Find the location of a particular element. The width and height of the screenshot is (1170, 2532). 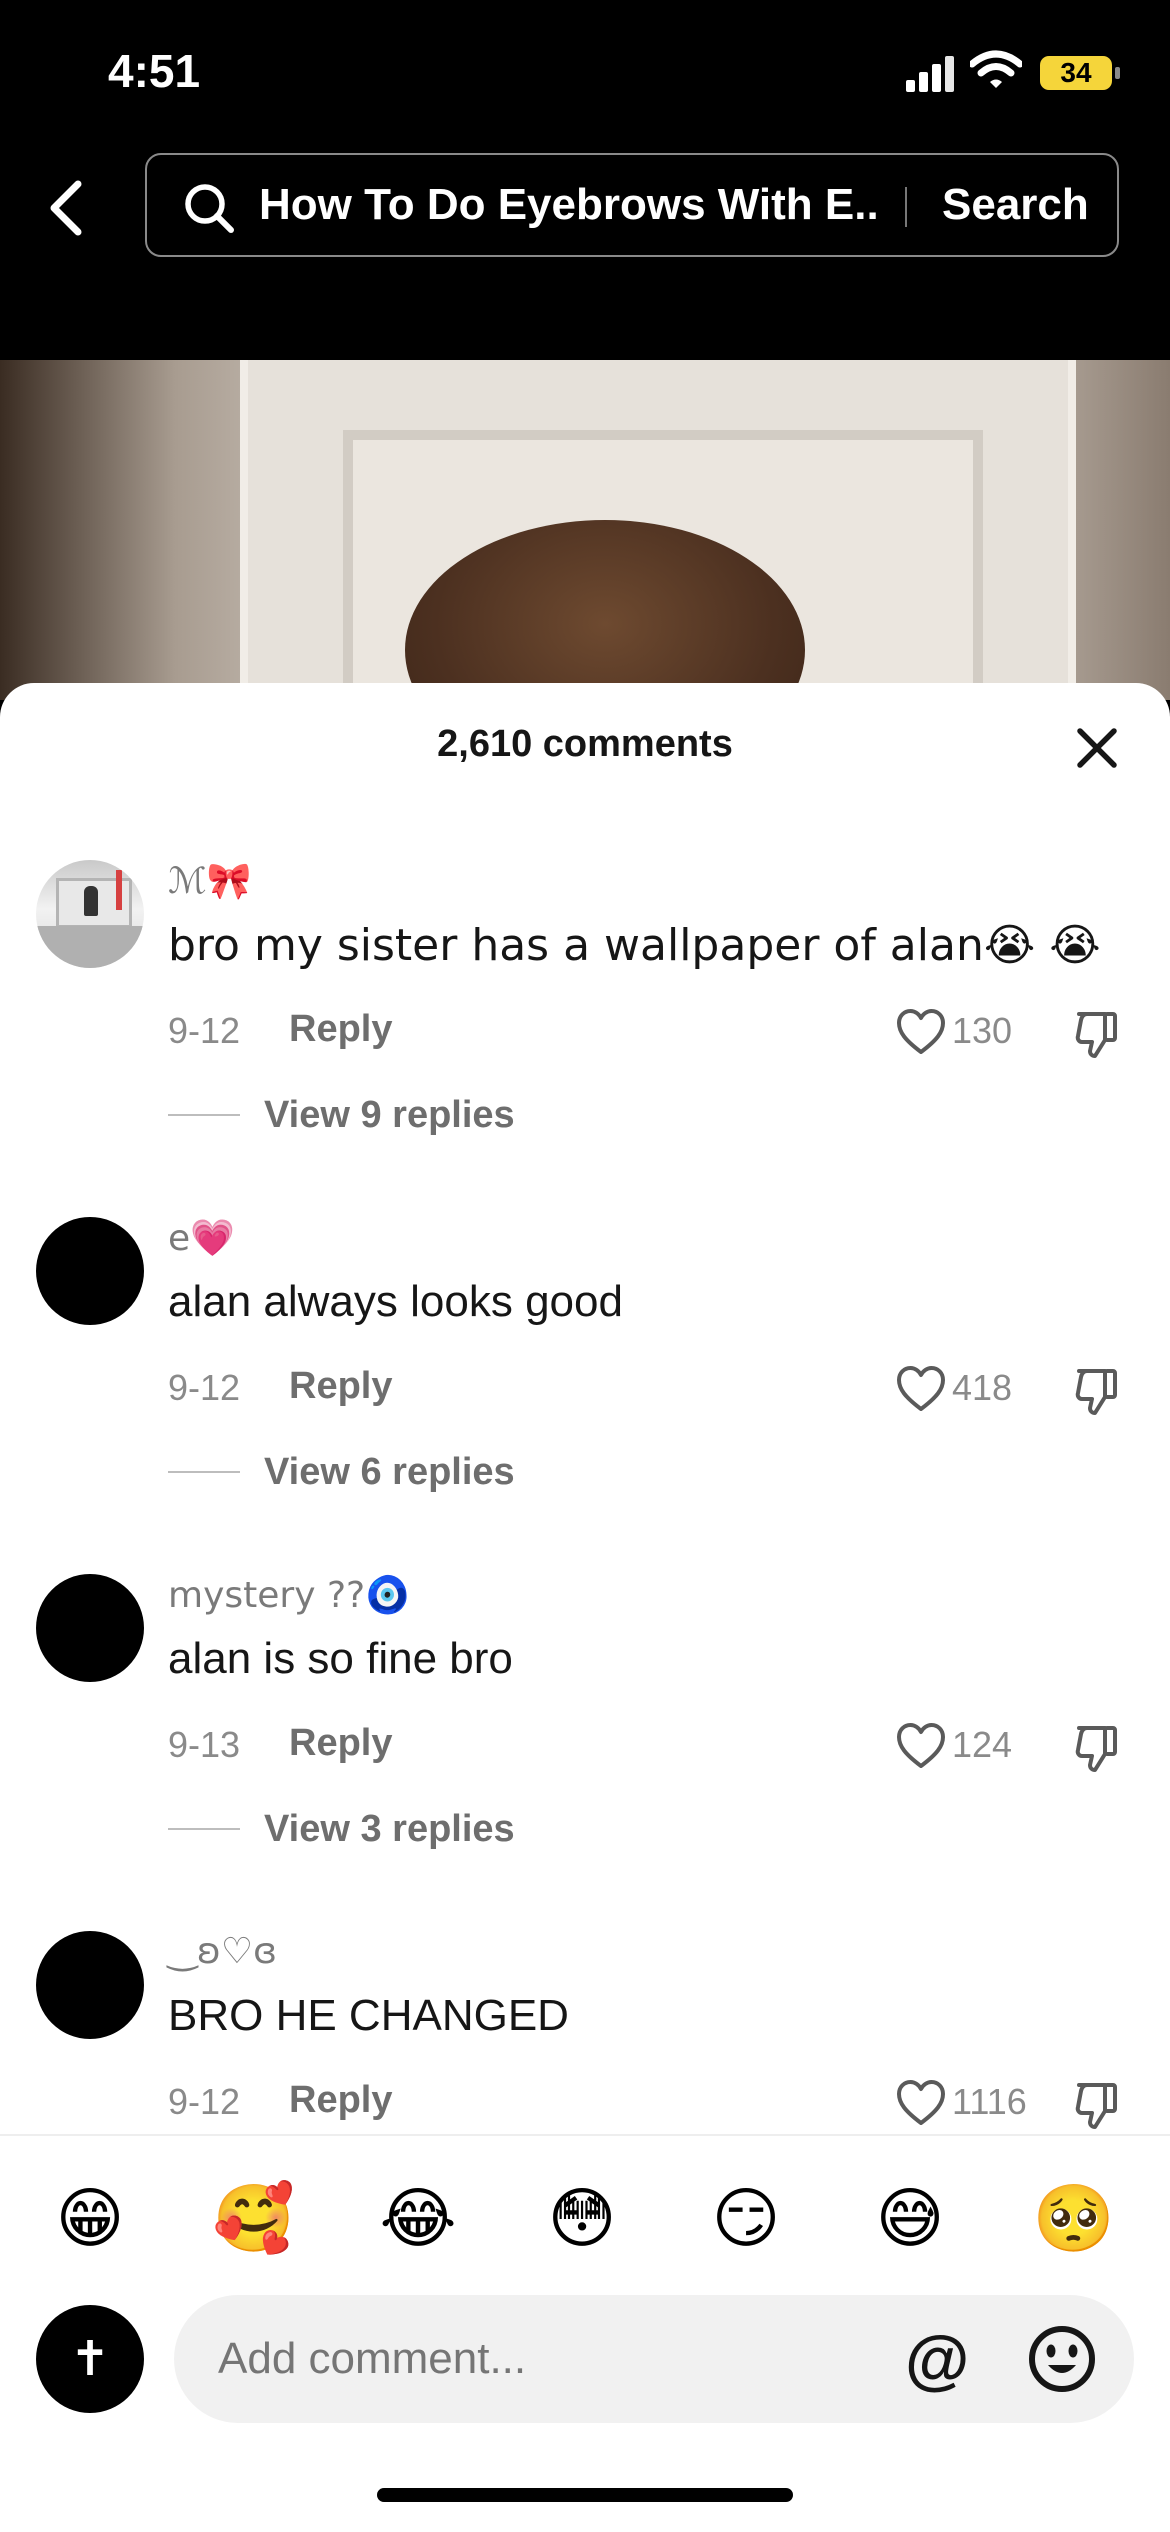

comment-input is located at coordinates (654, 2359).